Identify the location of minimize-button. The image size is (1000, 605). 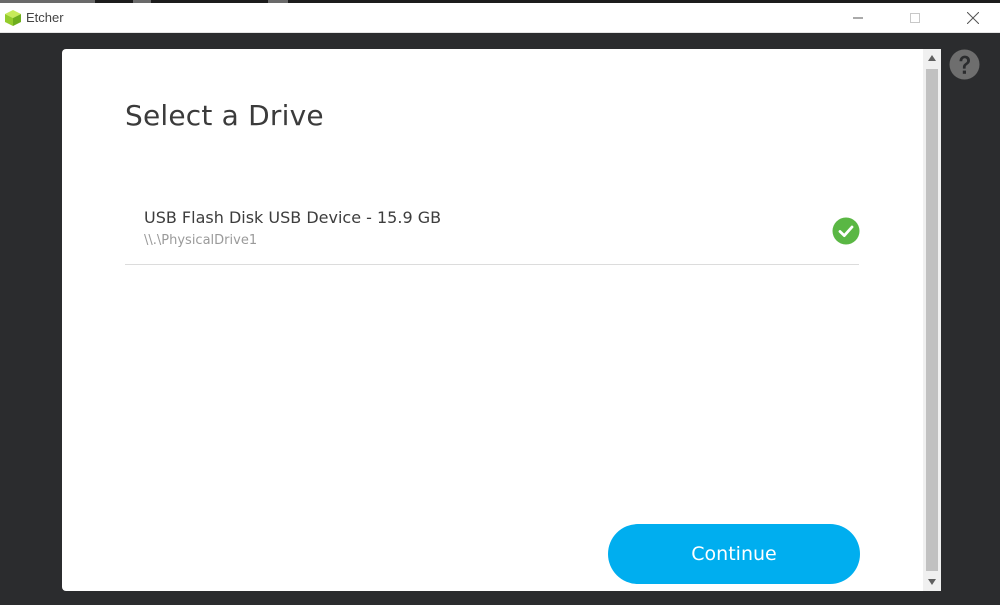
(858, 18).